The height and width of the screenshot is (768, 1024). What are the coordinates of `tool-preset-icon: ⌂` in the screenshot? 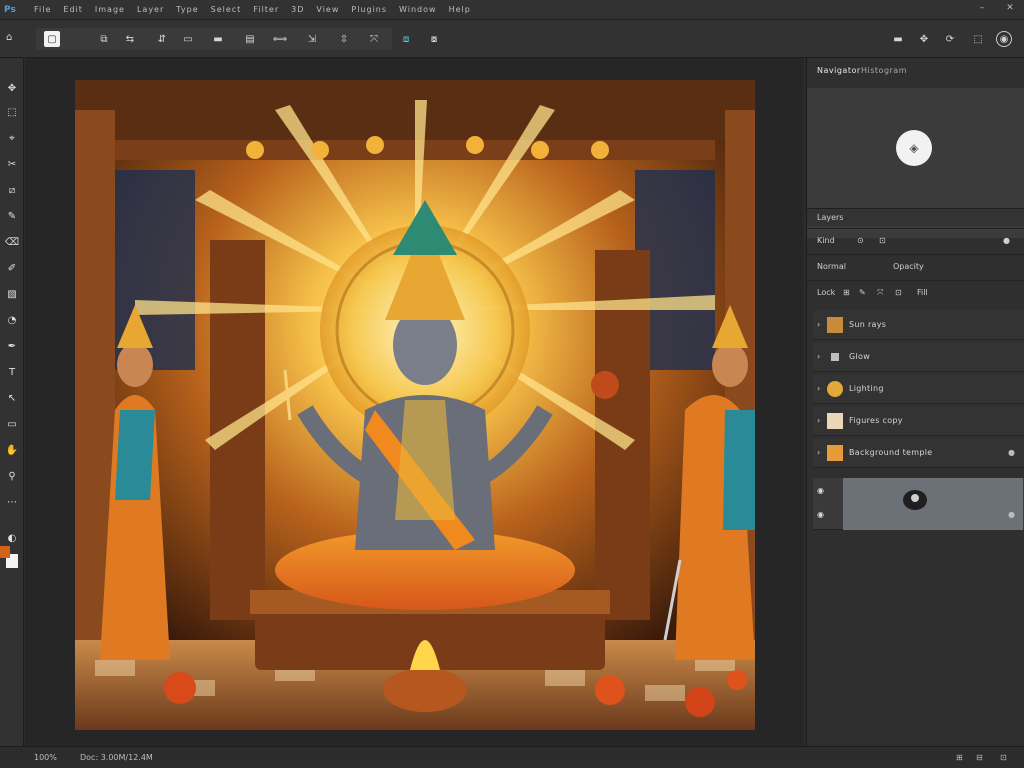 It's located at (13, 39).